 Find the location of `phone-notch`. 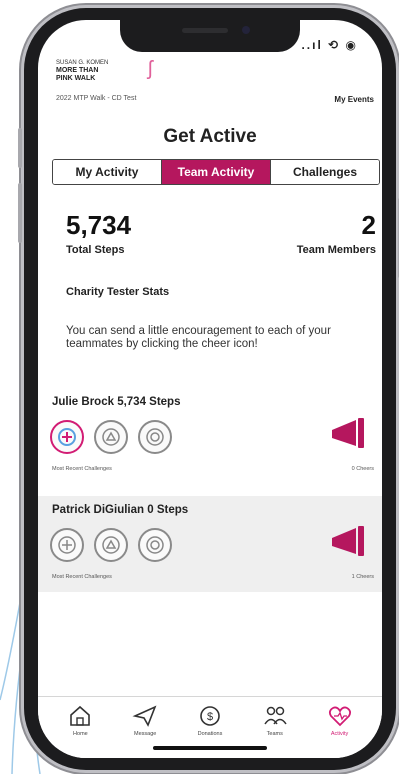

phone-notch is located at coordinates (210, 36).